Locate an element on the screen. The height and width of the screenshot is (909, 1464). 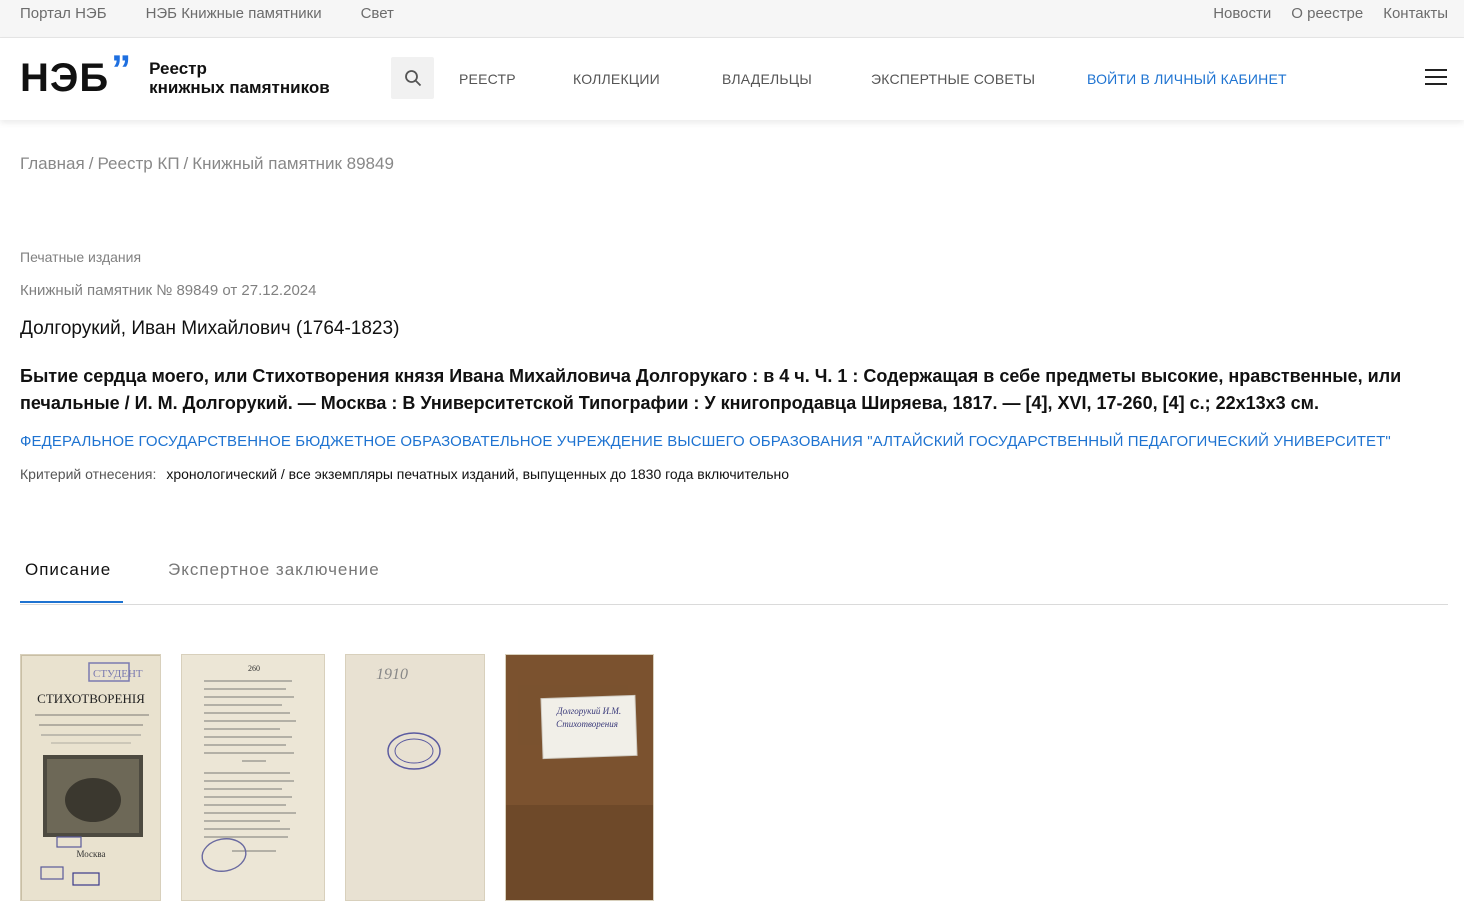
topbar-left-links: Портал НЭБ НЭБ Книжные памятники Свет is located at coordinates (207, 13).